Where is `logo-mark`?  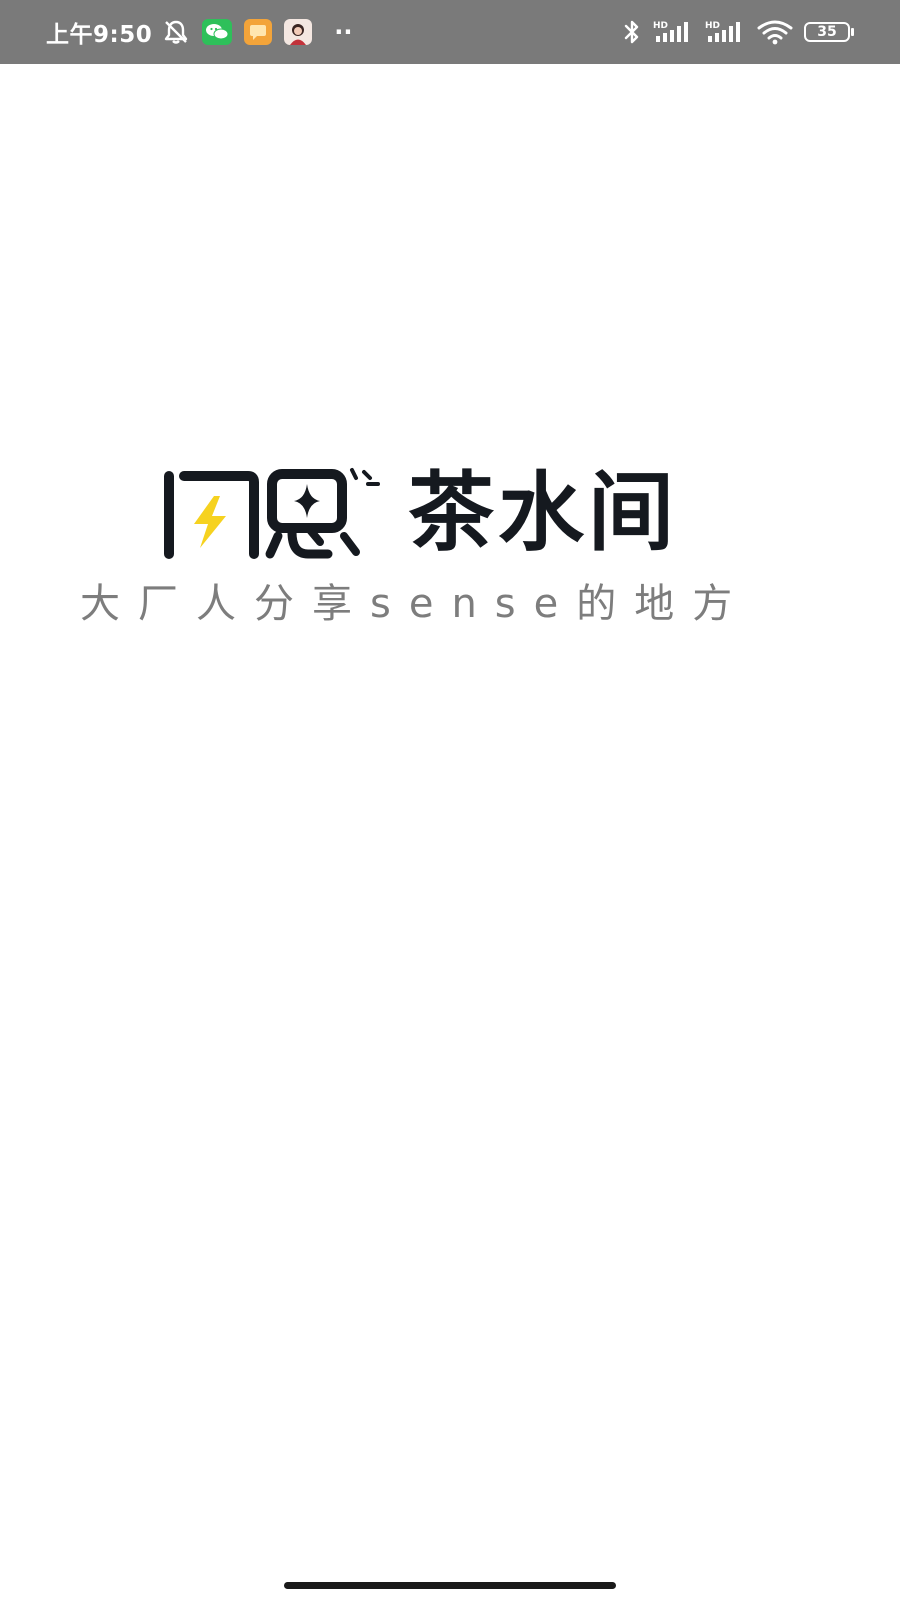
logo-mark is located at coordinates (280, 514).